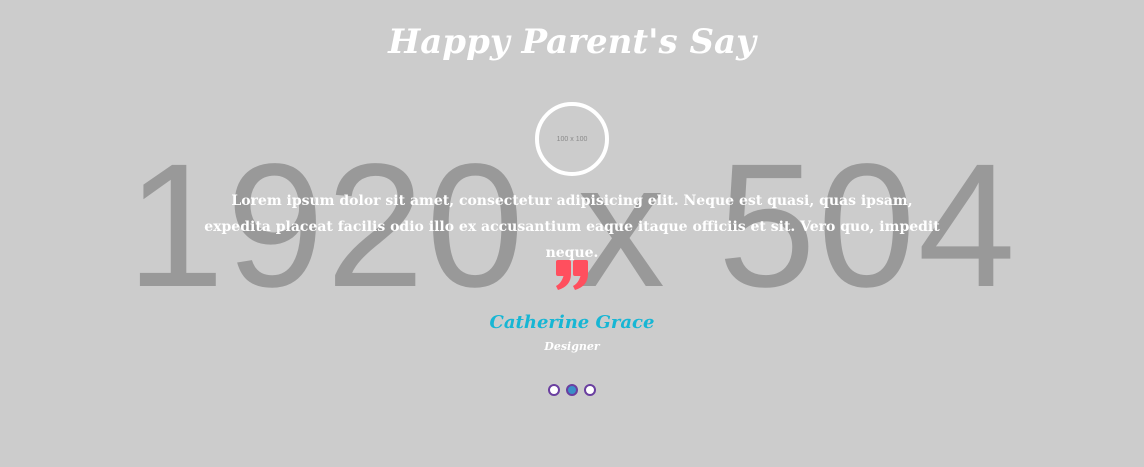 Image resolution: width=1144 pixels, height=467 pixels. Describe the element at coordinates (572, 346) in the screenshot. I see `author-role: Designer` at that location.